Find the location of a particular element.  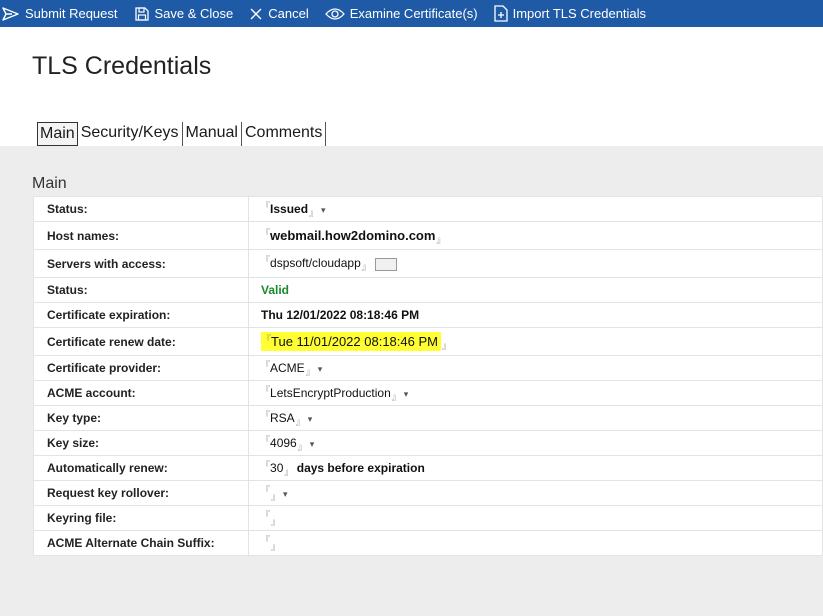

field-label: Certificate expiration: is located at coordinates (141, 315).